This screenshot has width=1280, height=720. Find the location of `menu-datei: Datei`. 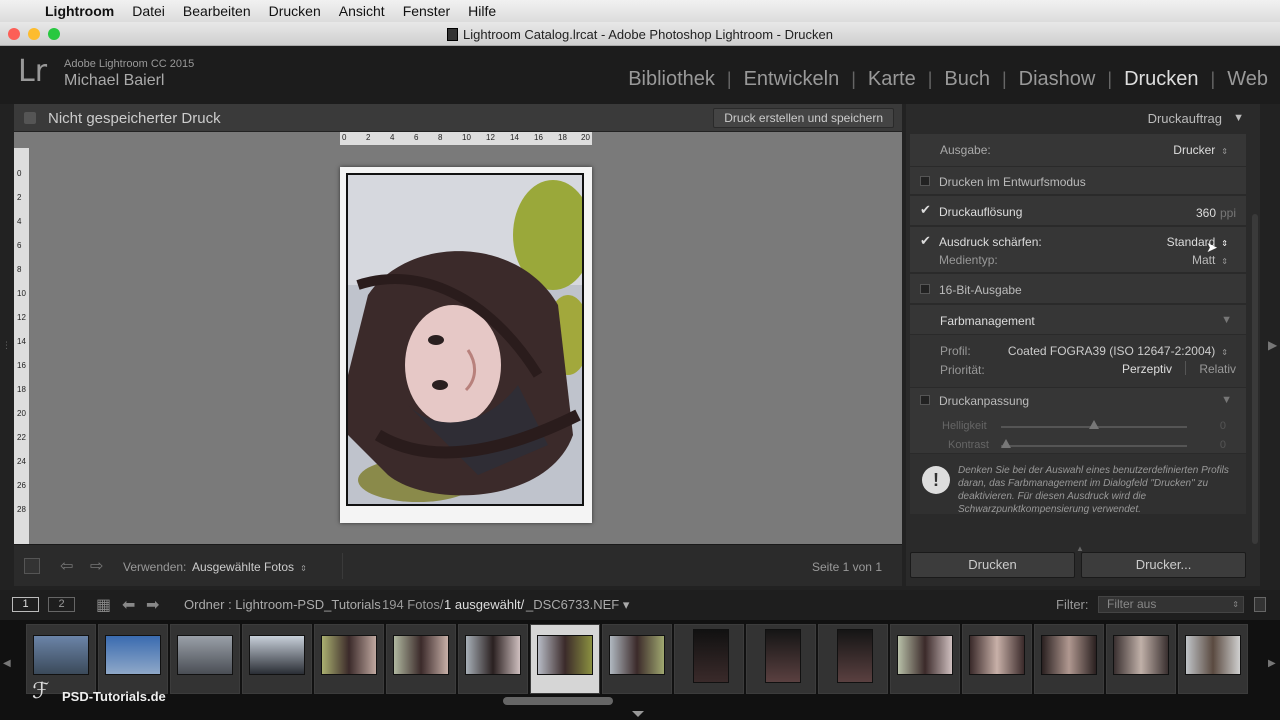

menu-datei: Datei is located at coordinates (148, 11).